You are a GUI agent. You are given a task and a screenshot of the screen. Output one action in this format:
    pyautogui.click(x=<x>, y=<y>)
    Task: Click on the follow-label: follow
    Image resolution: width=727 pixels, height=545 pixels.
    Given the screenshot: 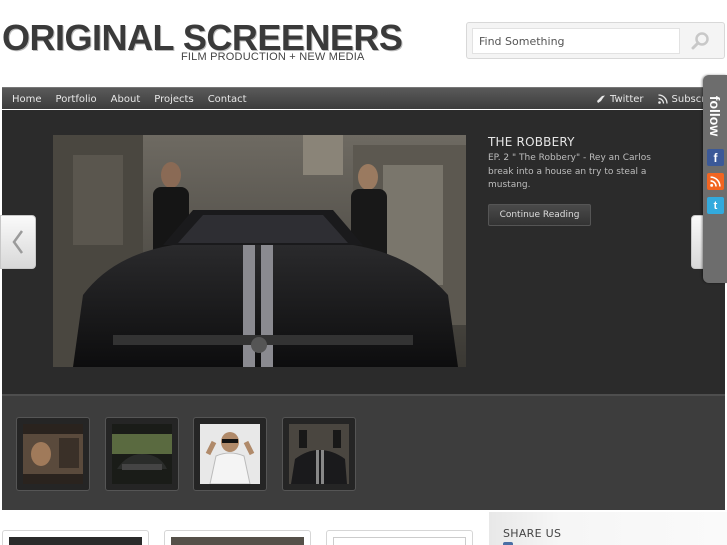 What is the action you would take?
    pyautogui.click(x=715, y=116)
    